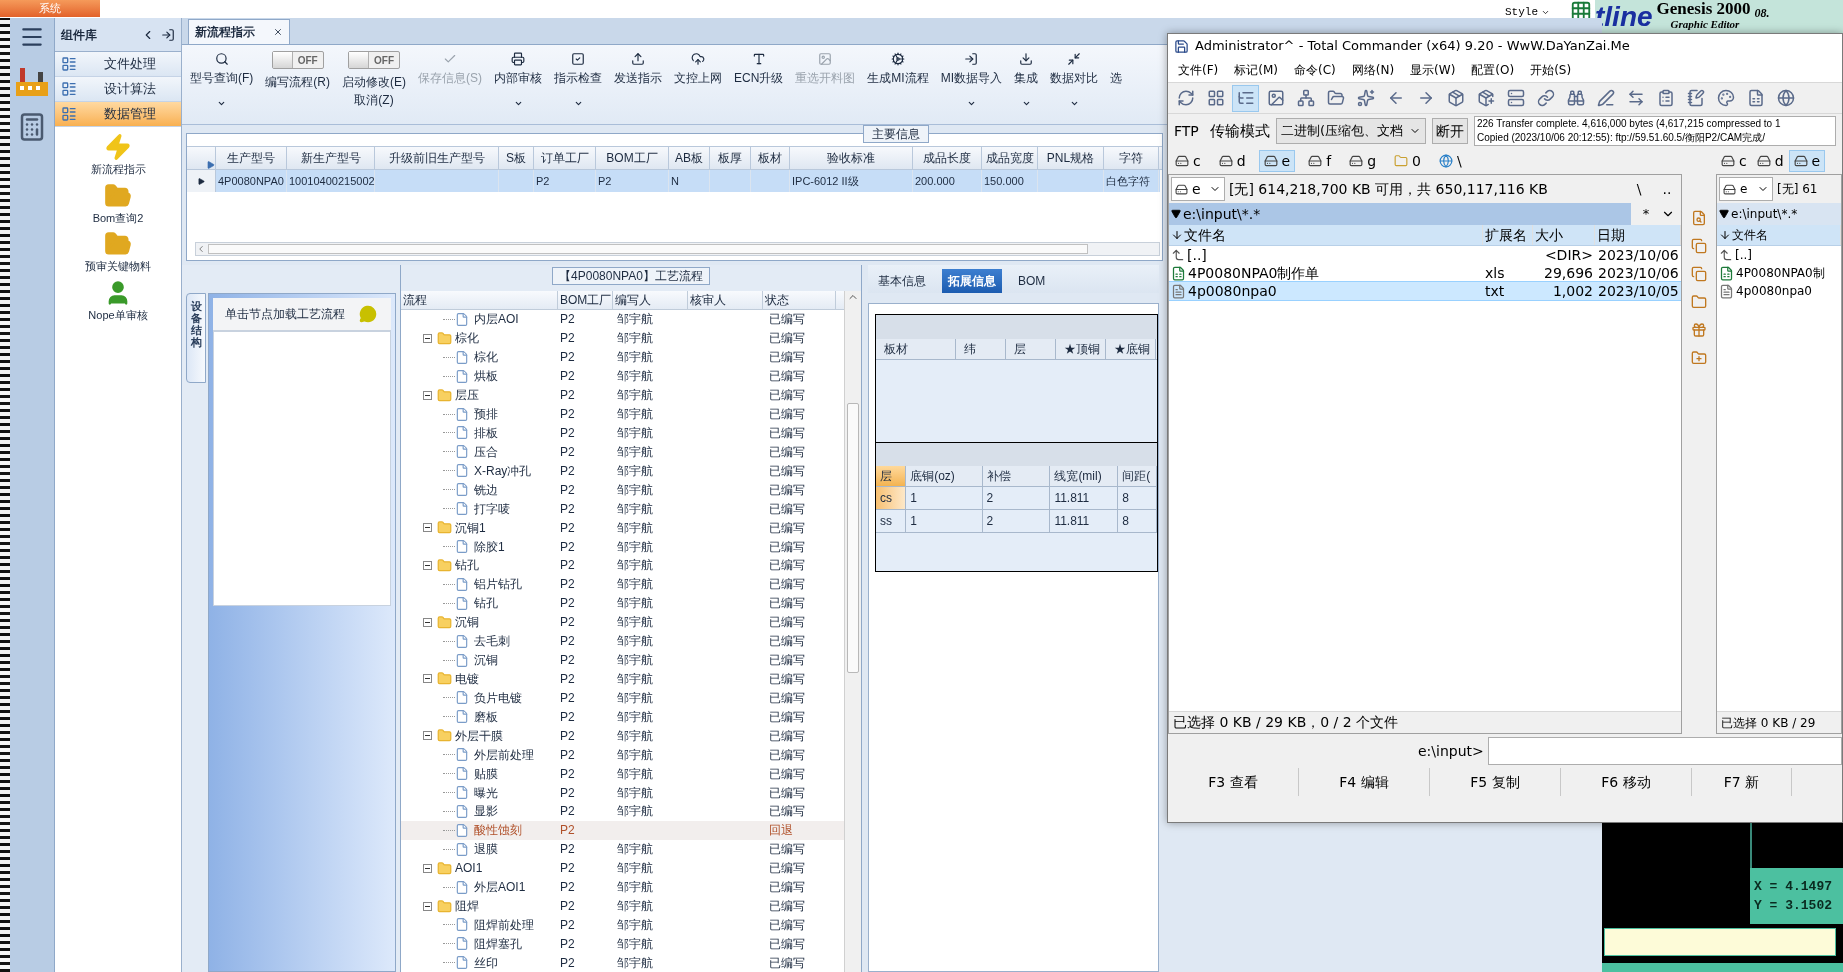 Image resolution: width=1843 pixels, height=972 pixels. Describe the element at coordinates (622, 774) in the screenshot. I see `tree-row: 贴膜 P2 邹宇航 已编写` at that location.